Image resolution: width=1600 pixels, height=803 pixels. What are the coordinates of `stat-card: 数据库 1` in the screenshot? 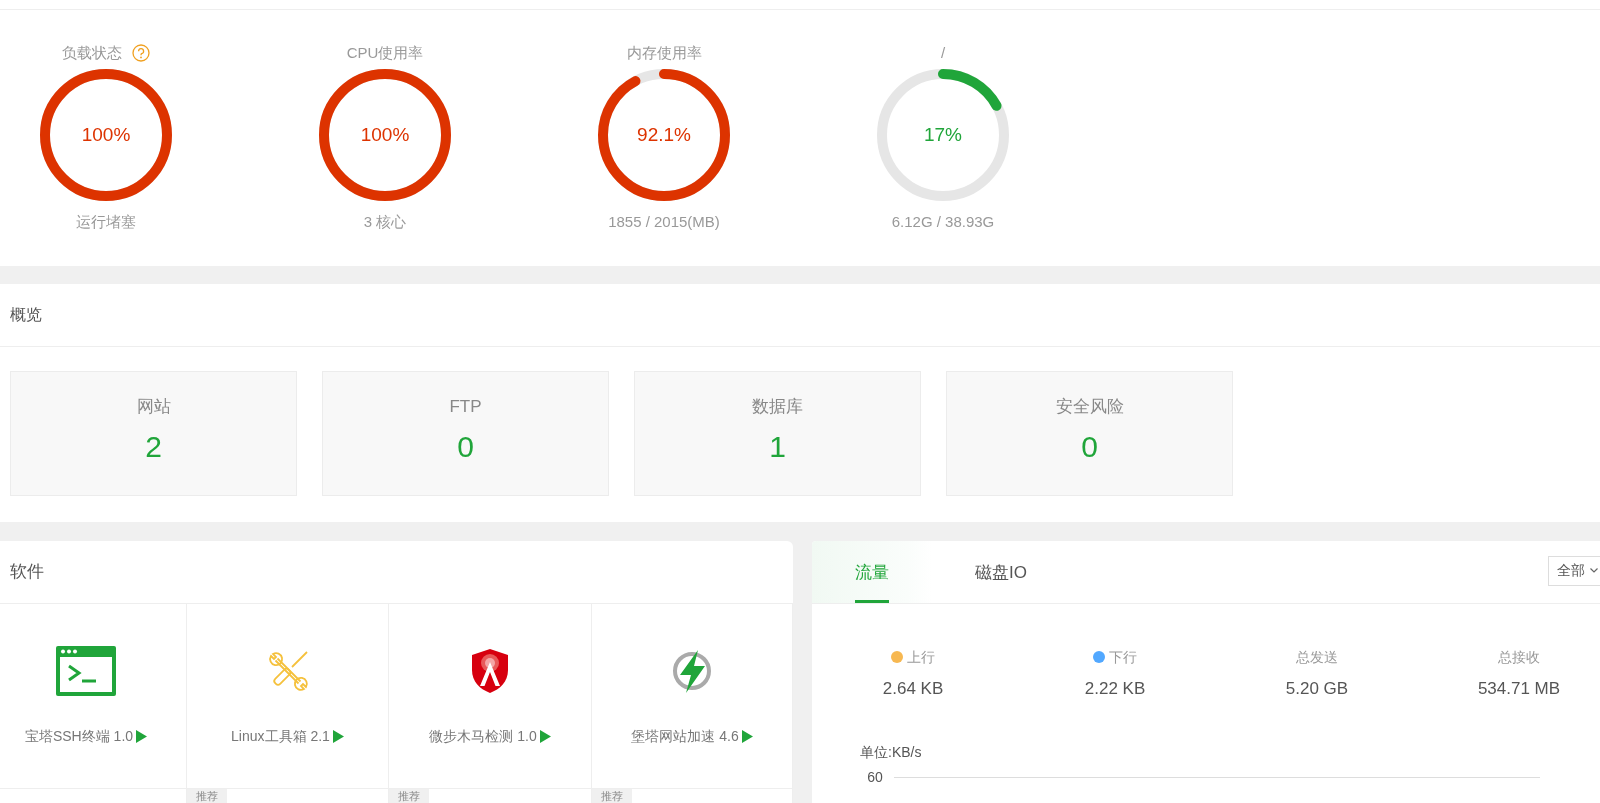 It's located at (777, 433).